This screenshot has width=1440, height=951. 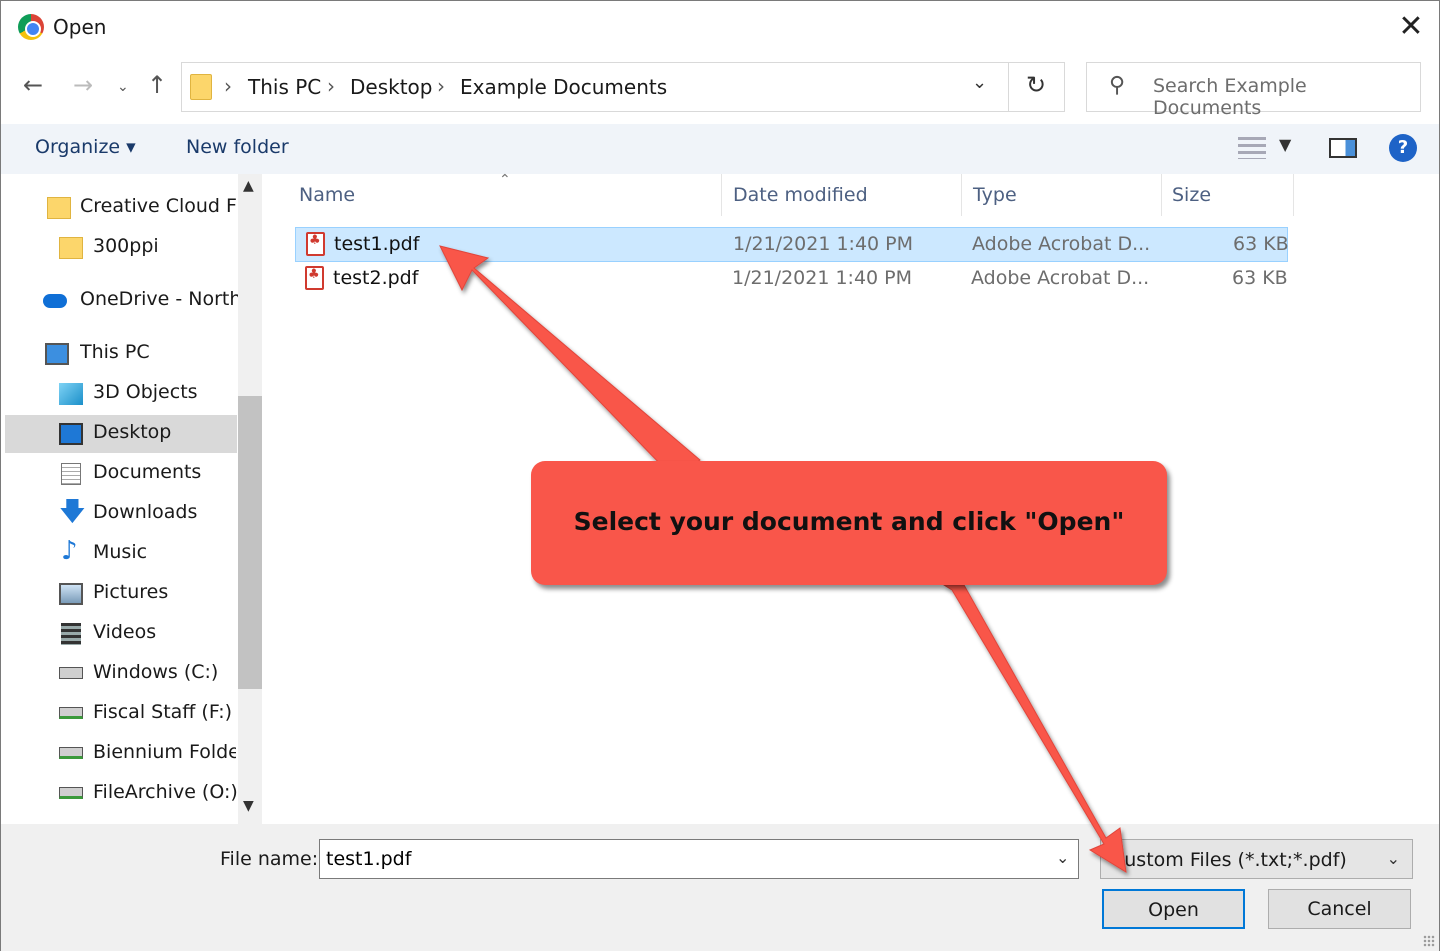 I want to click on breadcrumb-example-documents: Example Documents, so click(x=563, y=87).